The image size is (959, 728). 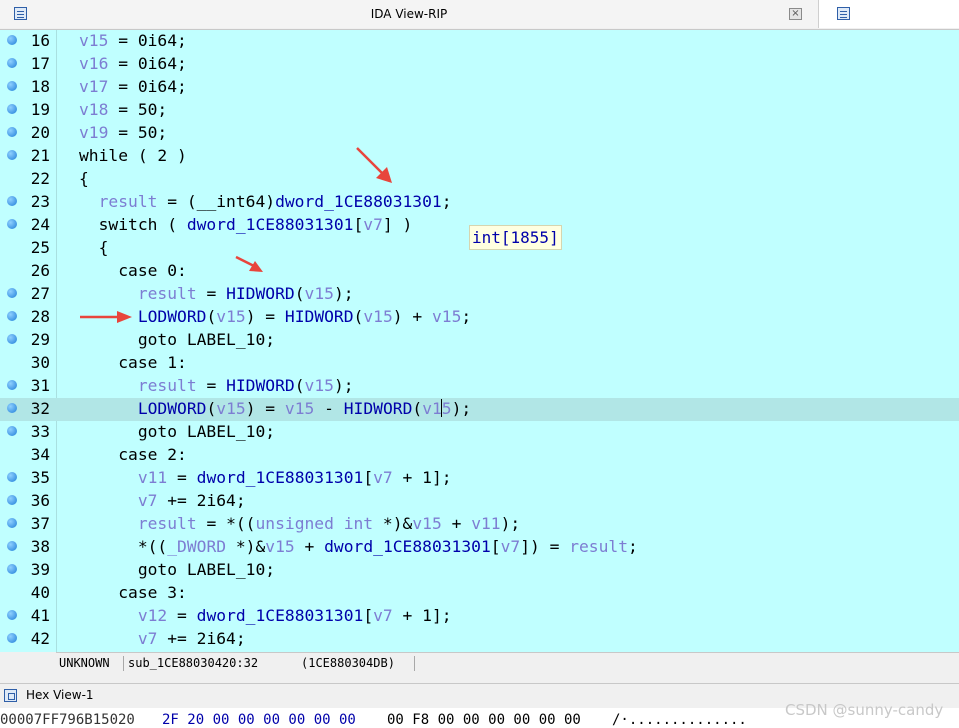 I want to click on code-line: 33 goto LABEL_10;, so click(x=479, y=432).